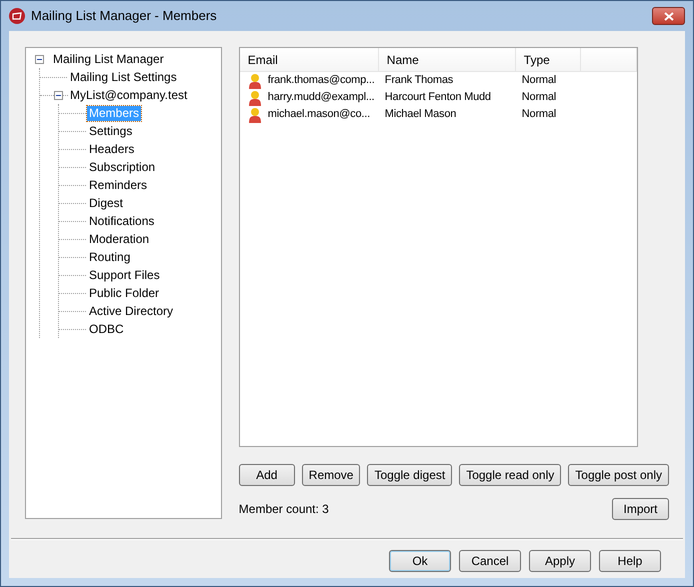  Describe the element at coordinates (109, 257) in the screenshot. I see `tree-item: Routing` at that location.